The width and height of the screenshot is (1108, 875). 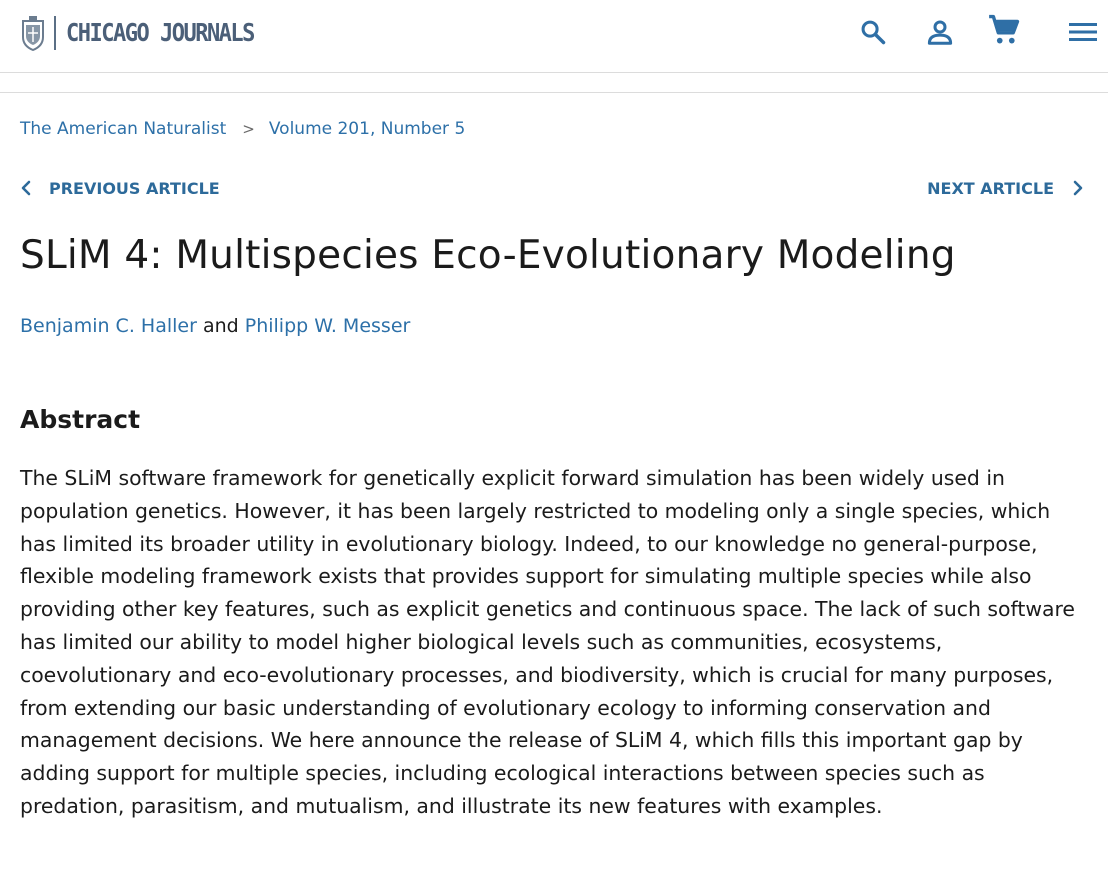 I want to click on author-conjunction: and, so click(x=223, y=326).